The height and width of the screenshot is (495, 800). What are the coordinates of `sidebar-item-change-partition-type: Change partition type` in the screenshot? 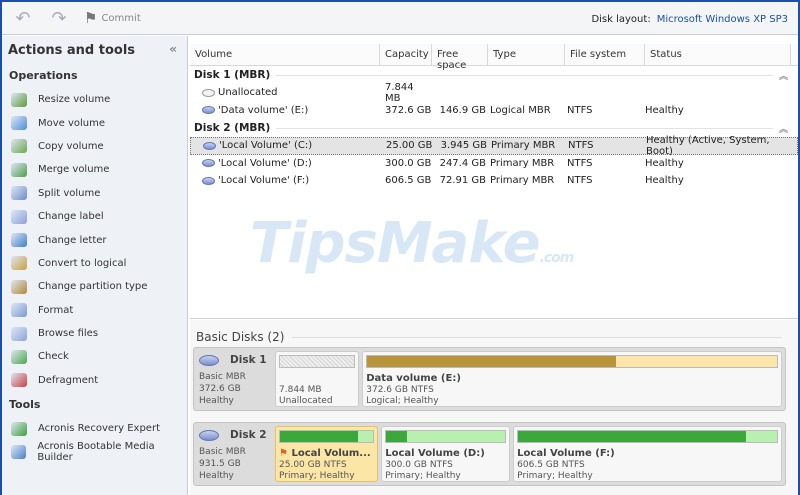 It's located at (94, 286).